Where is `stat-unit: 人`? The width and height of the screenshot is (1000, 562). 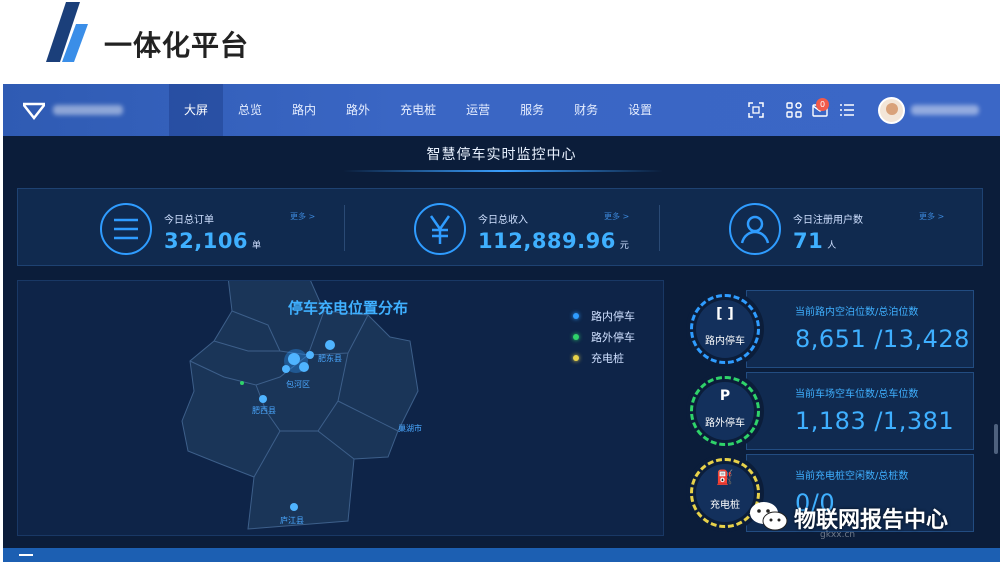
stat-unit: 人 is located at coordinates (832, 246).